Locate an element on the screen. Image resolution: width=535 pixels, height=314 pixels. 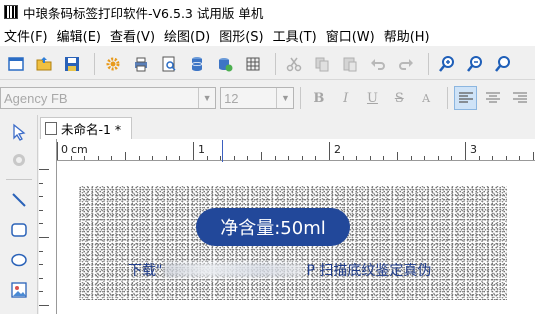
menu-help: 帮助(H) is located at coordinates (407, 35).